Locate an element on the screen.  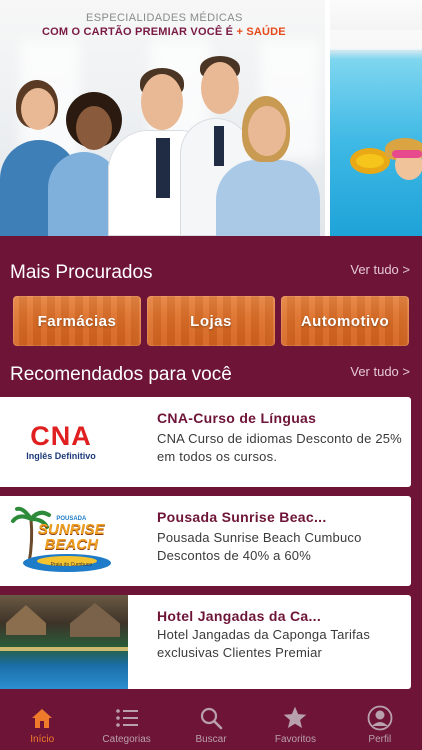
pool-float-image is located at coordinates (370, 161).